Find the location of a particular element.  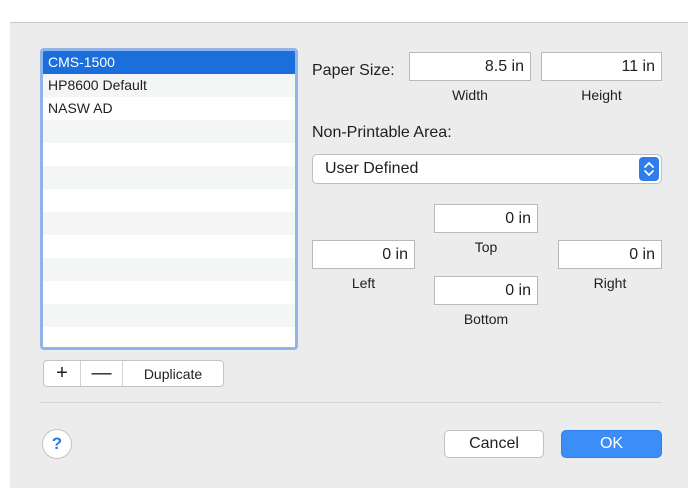

list-item: HP8600 Default is located at coordinates (169, 85).